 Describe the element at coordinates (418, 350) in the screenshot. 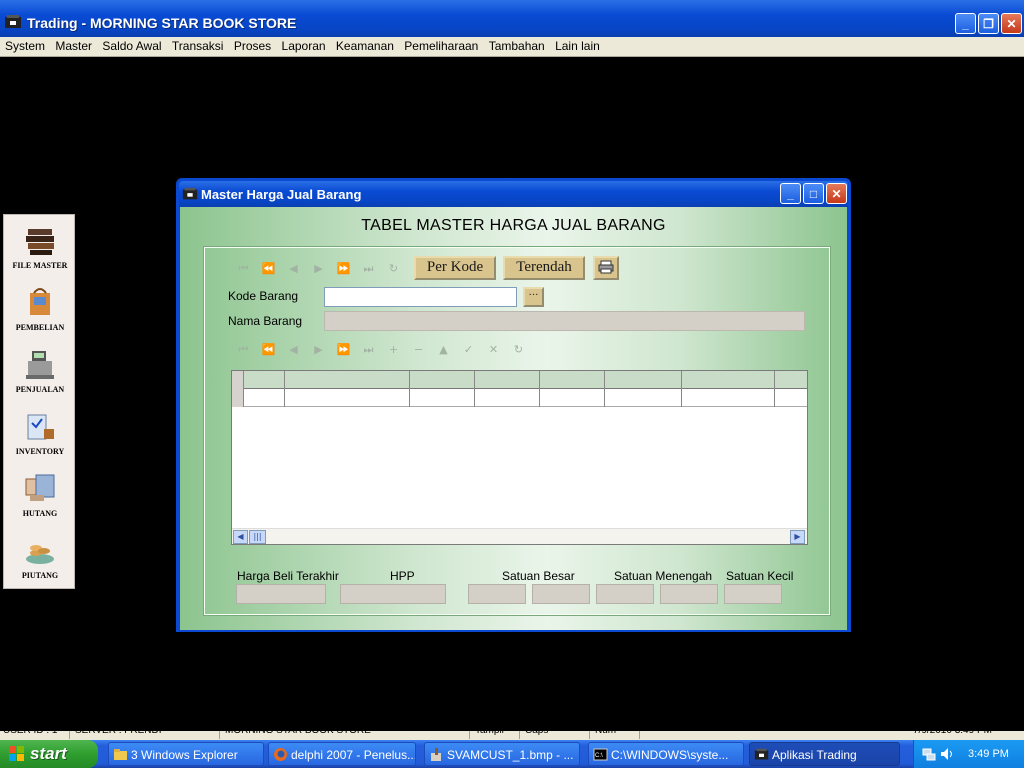

I see `delete-record-button: −` at that location.